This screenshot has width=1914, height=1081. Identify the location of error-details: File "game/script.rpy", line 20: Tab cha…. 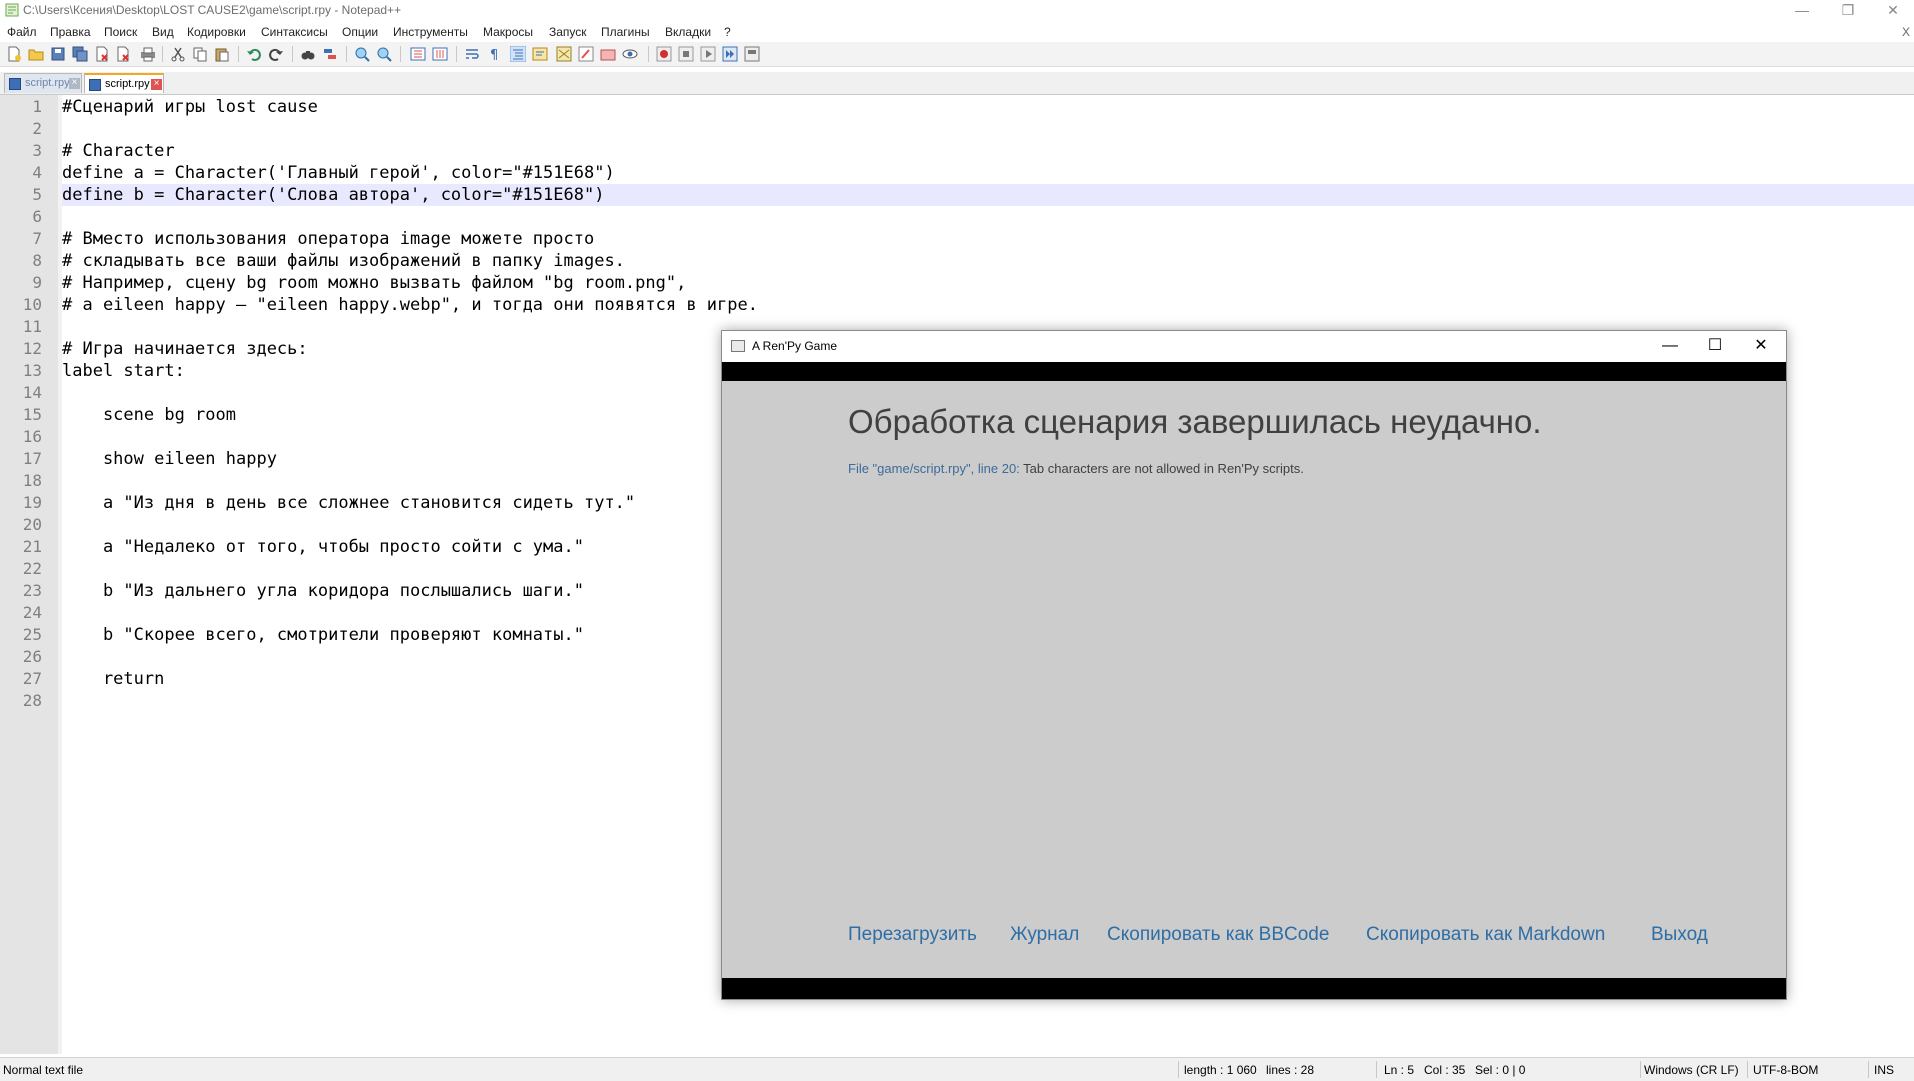
(1076, 468).